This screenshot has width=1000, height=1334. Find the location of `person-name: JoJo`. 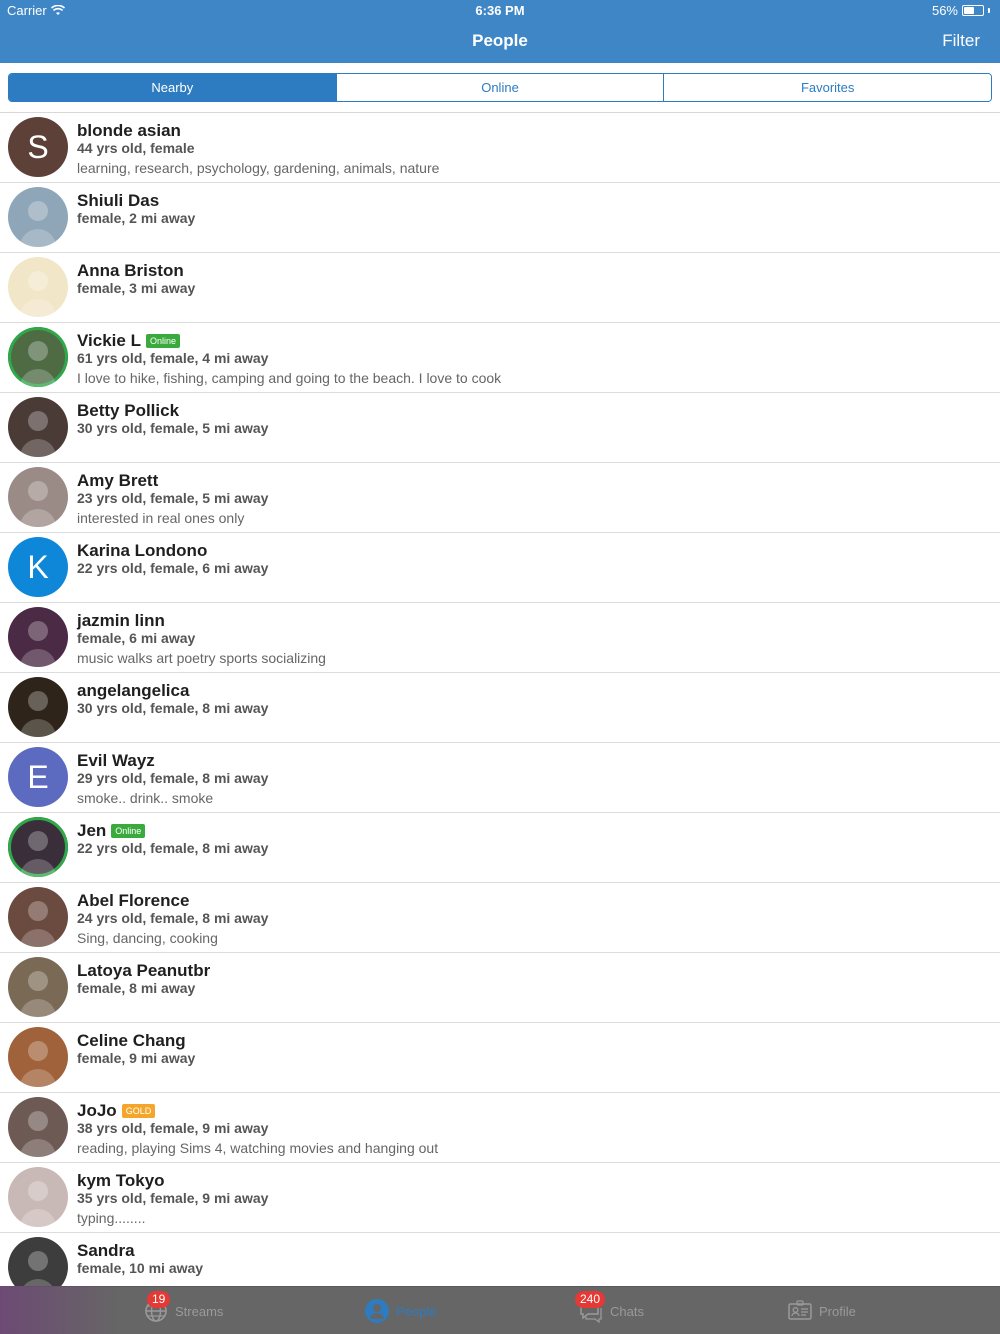

person-name: JoJo is located at coordinates (97, 1110).